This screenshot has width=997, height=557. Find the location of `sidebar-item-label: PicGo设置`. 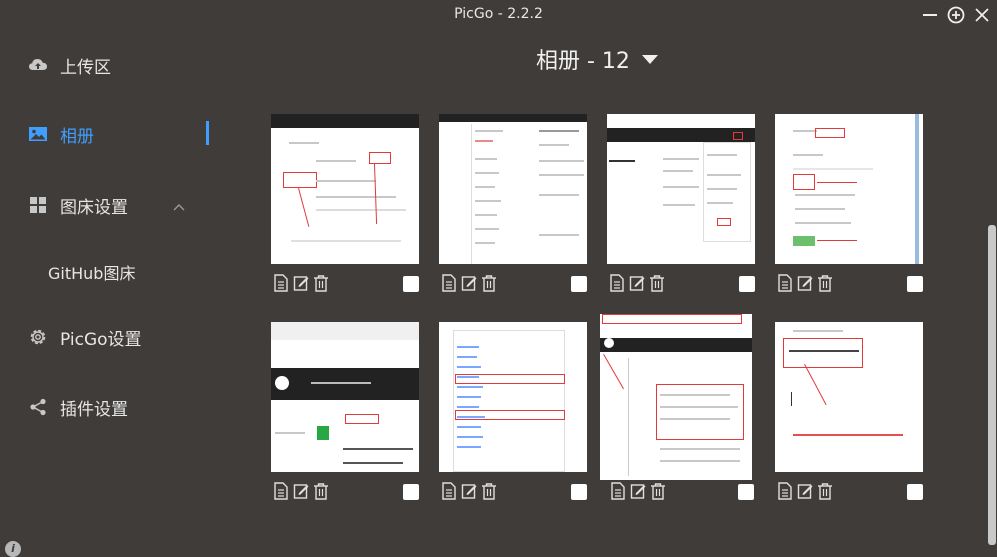

sidebar-item-label: PicGo设置 is located at coordinates (101, 339).